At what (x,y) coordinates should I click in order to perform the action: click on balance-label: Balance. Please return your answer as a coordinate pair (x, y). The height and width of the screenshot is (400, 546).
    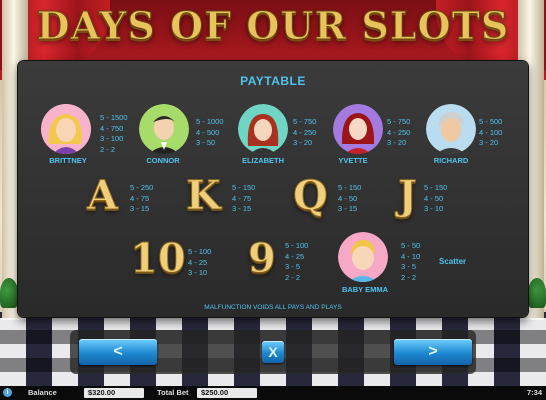
    Looking at the image, I should click on (42, 392).